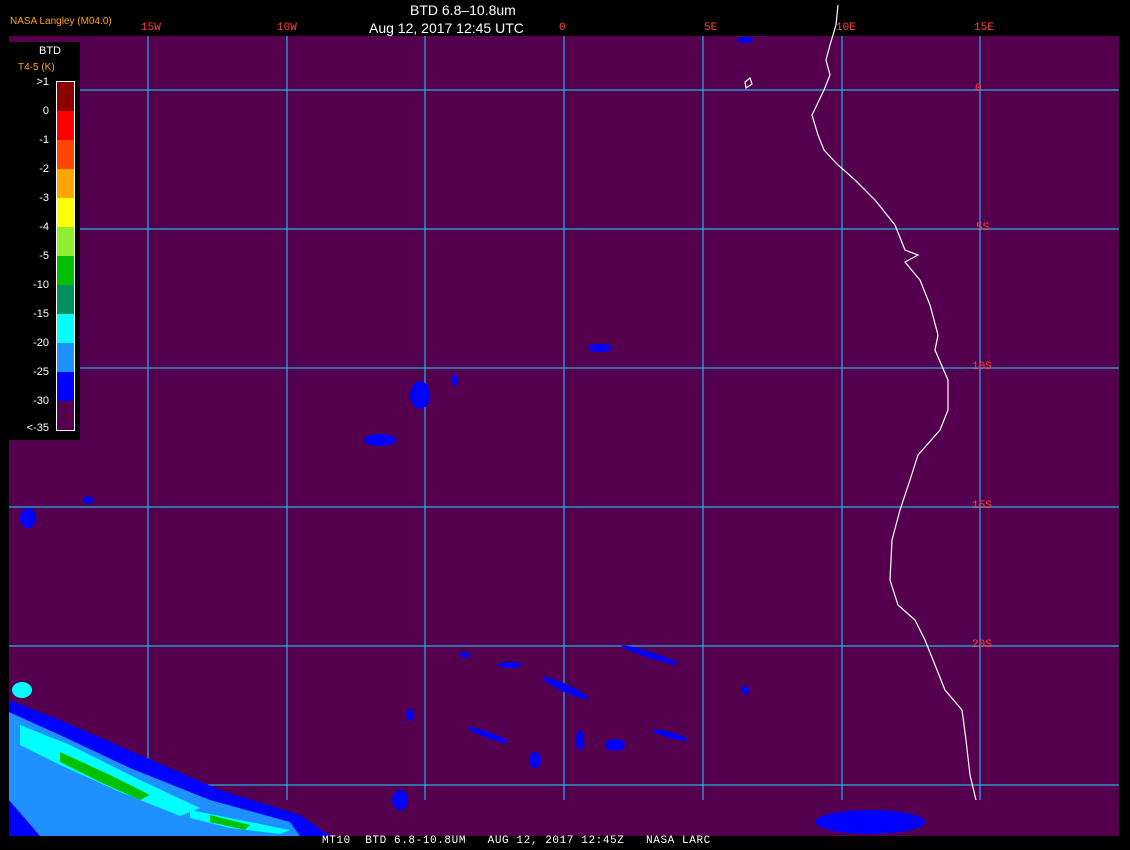  What do you see at coordinates (44, 140) in the screenshot?
I see `legend-label: -1` at bounding box center [44, 140].